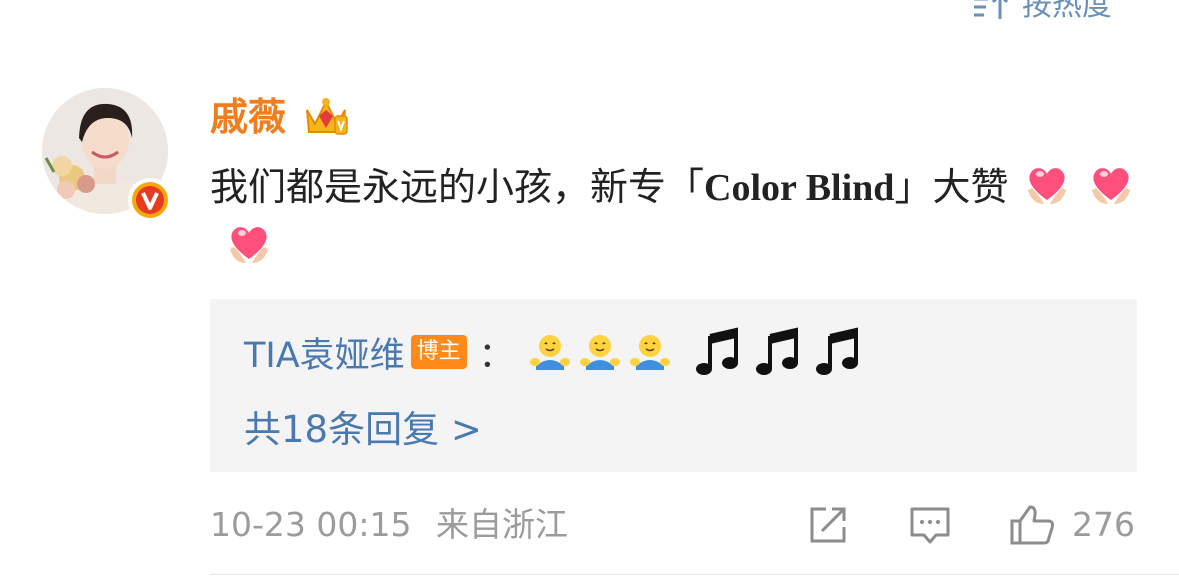  I want to click on comment-text-part2: 」大赞, so click(951, 187).